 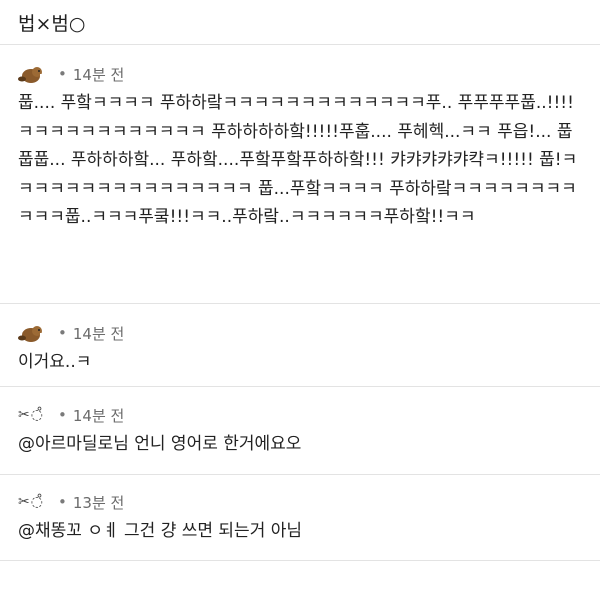 I want to click on previous-comment-text: 법×범○, so click(x=52, y=23).